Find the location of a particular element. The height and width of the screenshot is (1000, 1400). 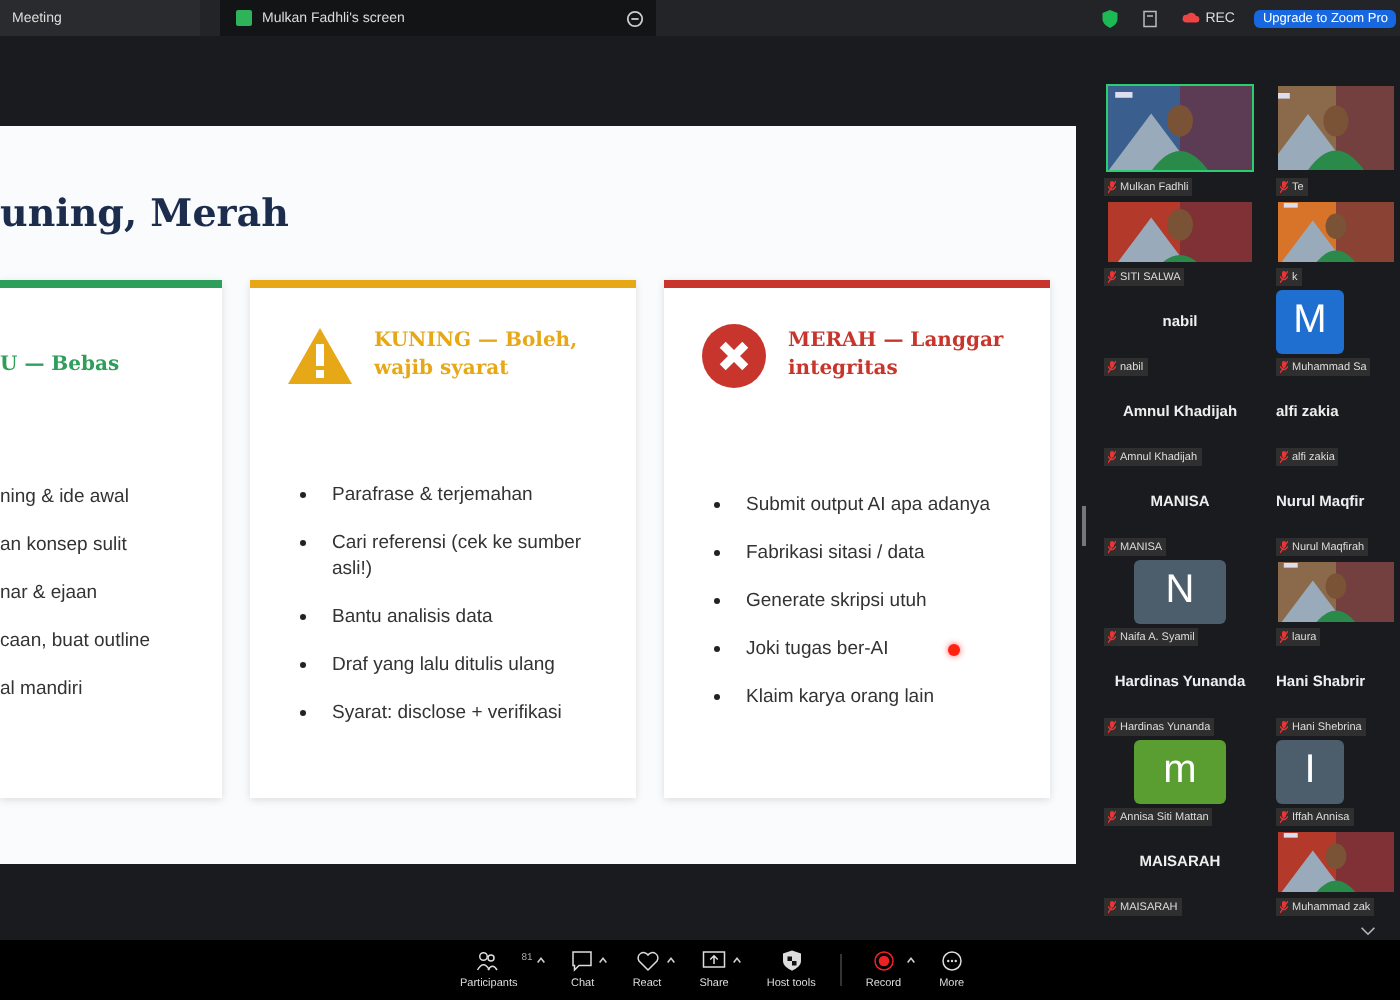

cloud-icon is located at coordinates (1190, 18).